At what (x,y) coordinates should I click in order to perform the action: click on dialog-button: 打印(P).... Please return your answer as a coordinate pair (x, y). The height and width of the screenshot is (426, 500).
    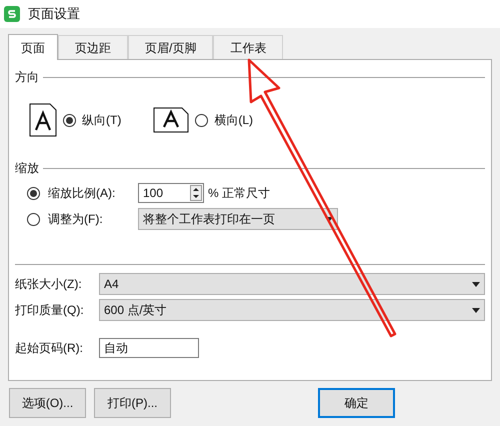
    Looking at the image, I should click on (132, 403).